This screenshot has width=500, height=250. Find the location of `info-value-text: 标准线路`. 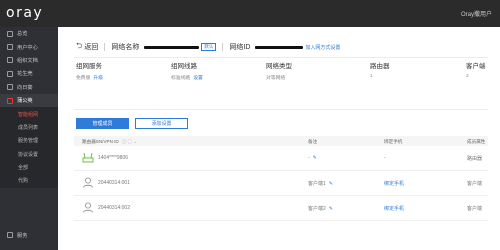

info-value-text: 标准线路 is located at coordinates (181, 78).